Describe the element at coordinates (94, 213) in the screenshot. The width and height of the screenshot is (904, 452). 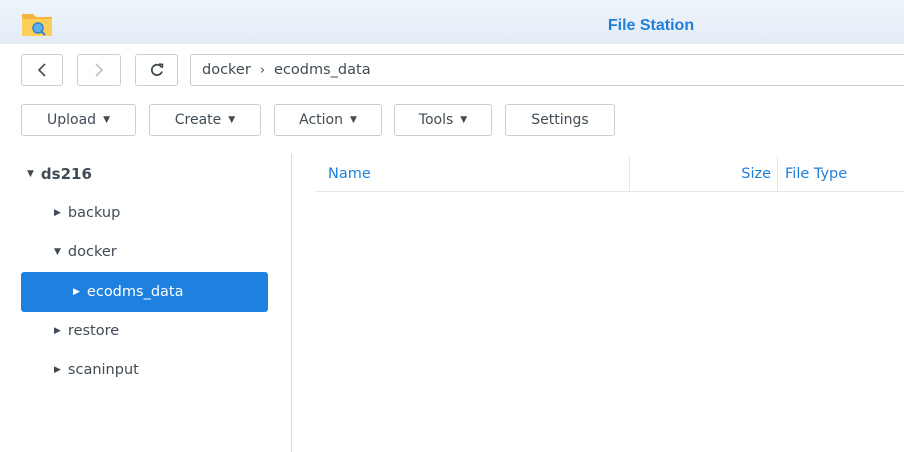
I see `tree-item-label: backup` at that location.